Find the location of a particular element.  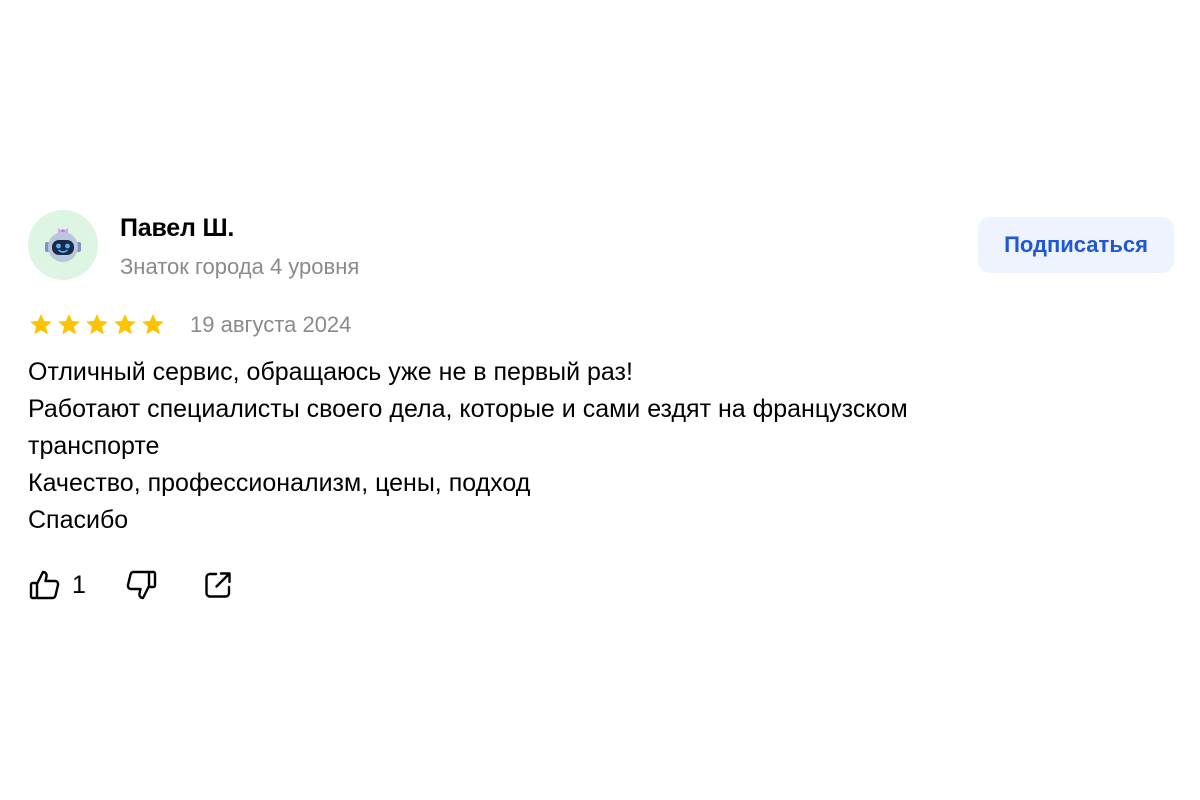

review-actions: 1 is located at coordinates (131, 585).